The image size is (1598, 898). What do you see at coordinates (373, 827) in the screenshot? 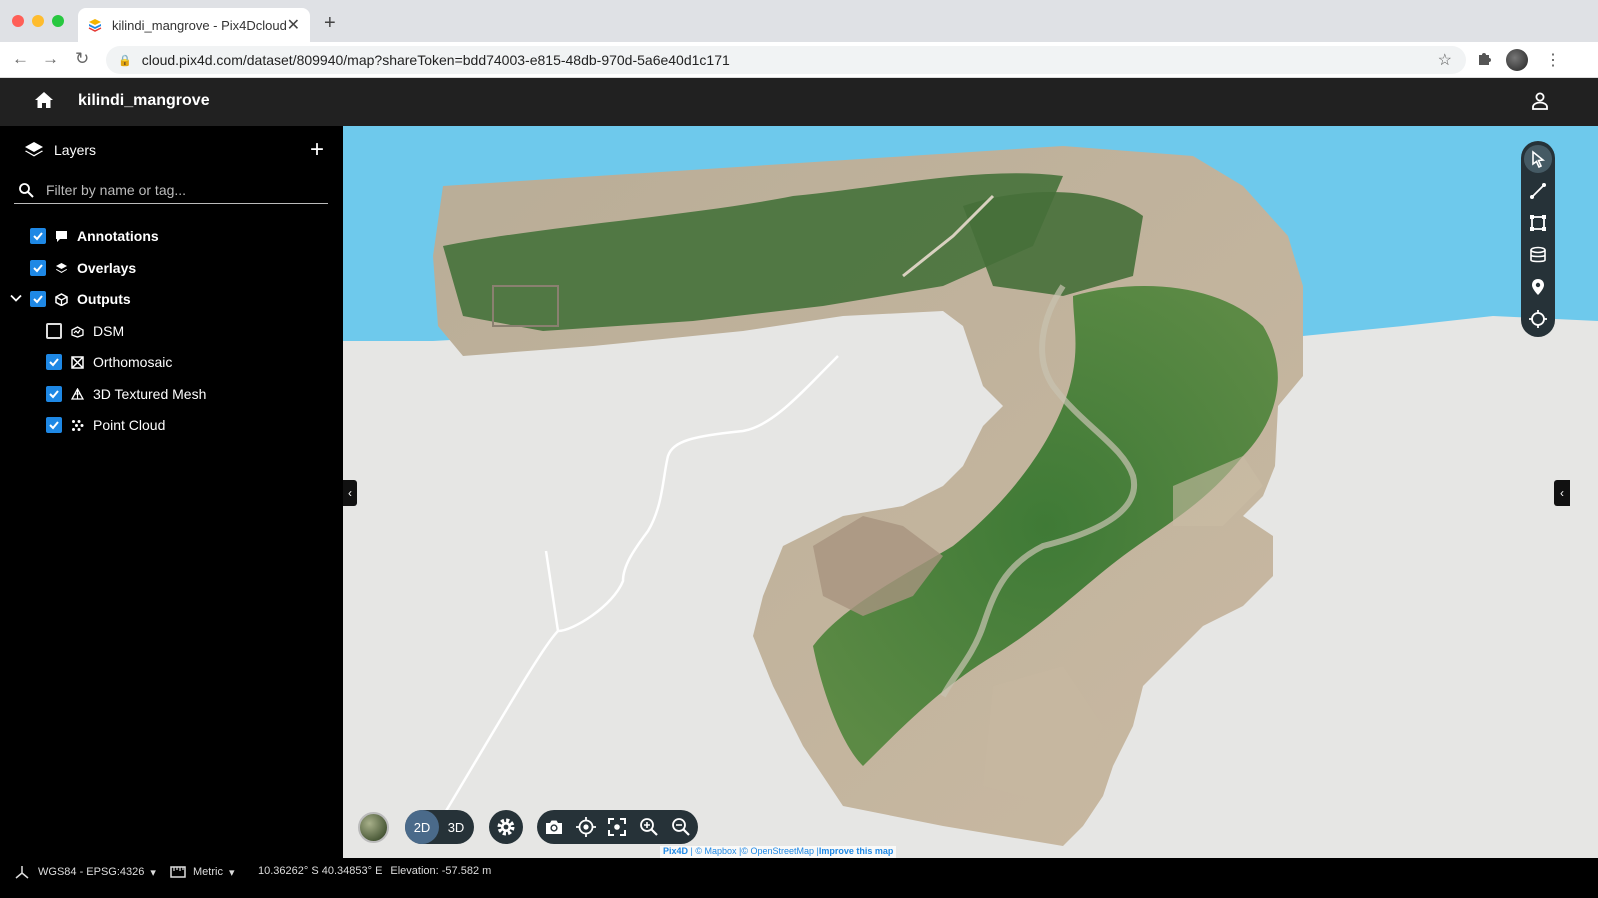
I see `basemap-switcher` at bounding box center [373, 827].